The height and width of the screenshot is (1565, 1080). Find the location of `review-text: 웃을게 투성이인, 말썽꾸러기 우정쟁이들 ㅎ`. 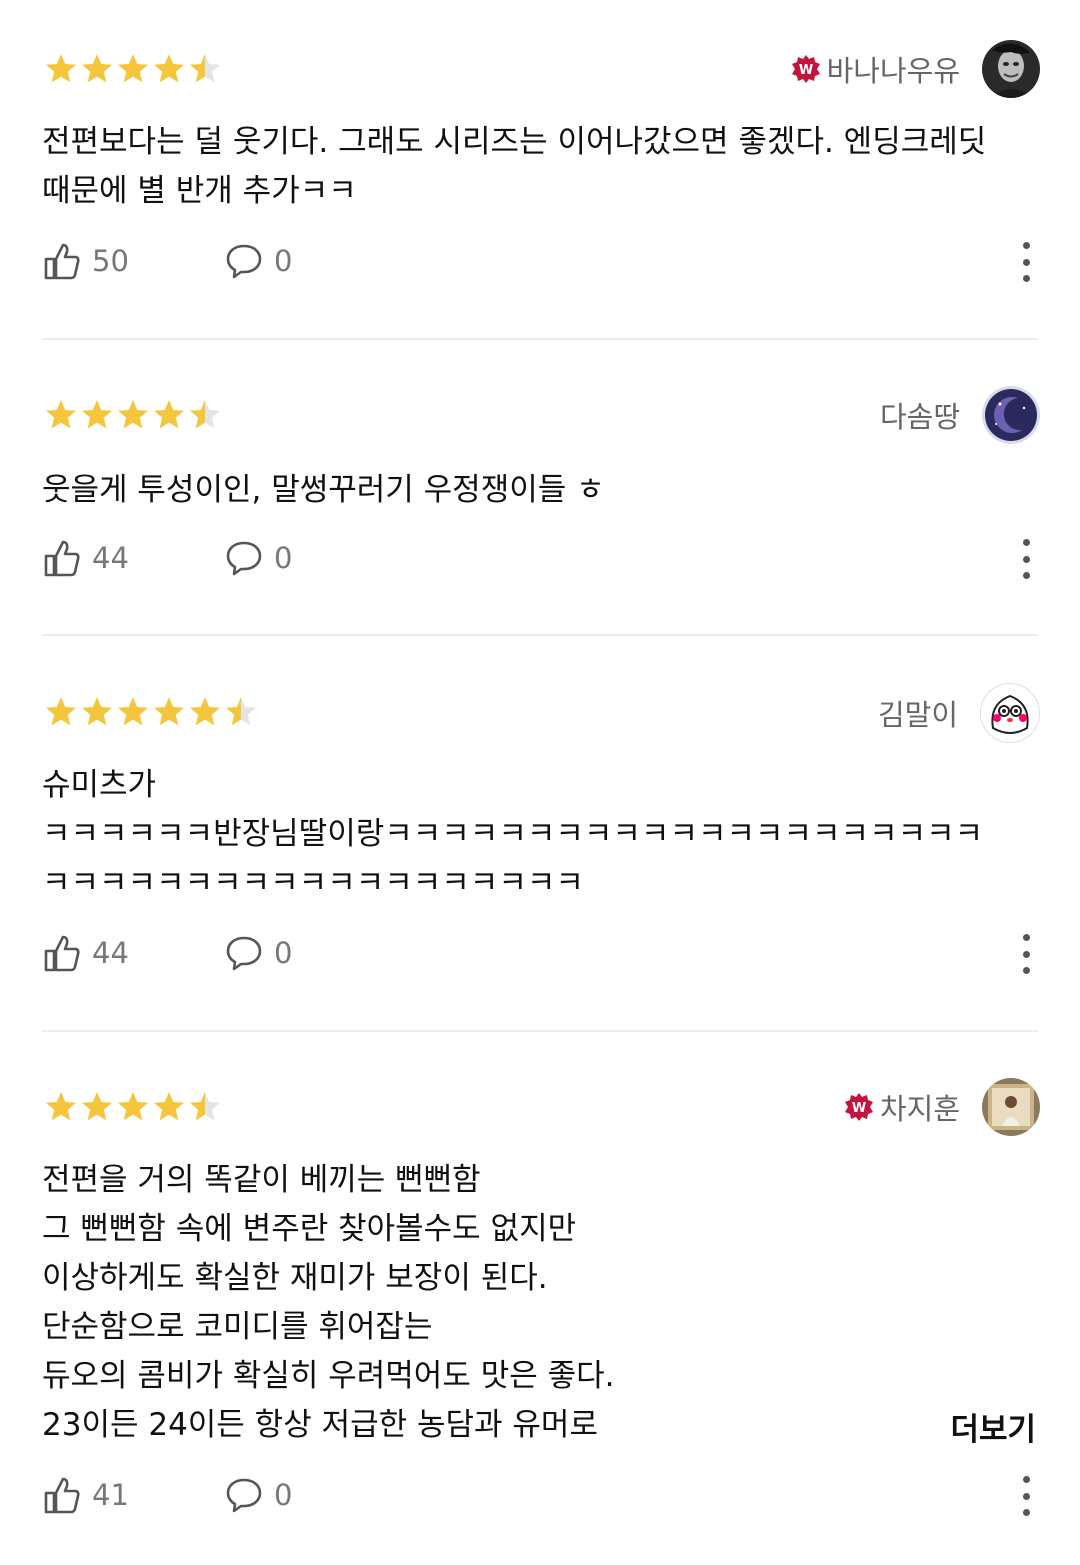

review-text: 웃을게 투성이인, 말썽꾸러기 우정쟁이들 ㅎ is located at coordinates (323, 490).